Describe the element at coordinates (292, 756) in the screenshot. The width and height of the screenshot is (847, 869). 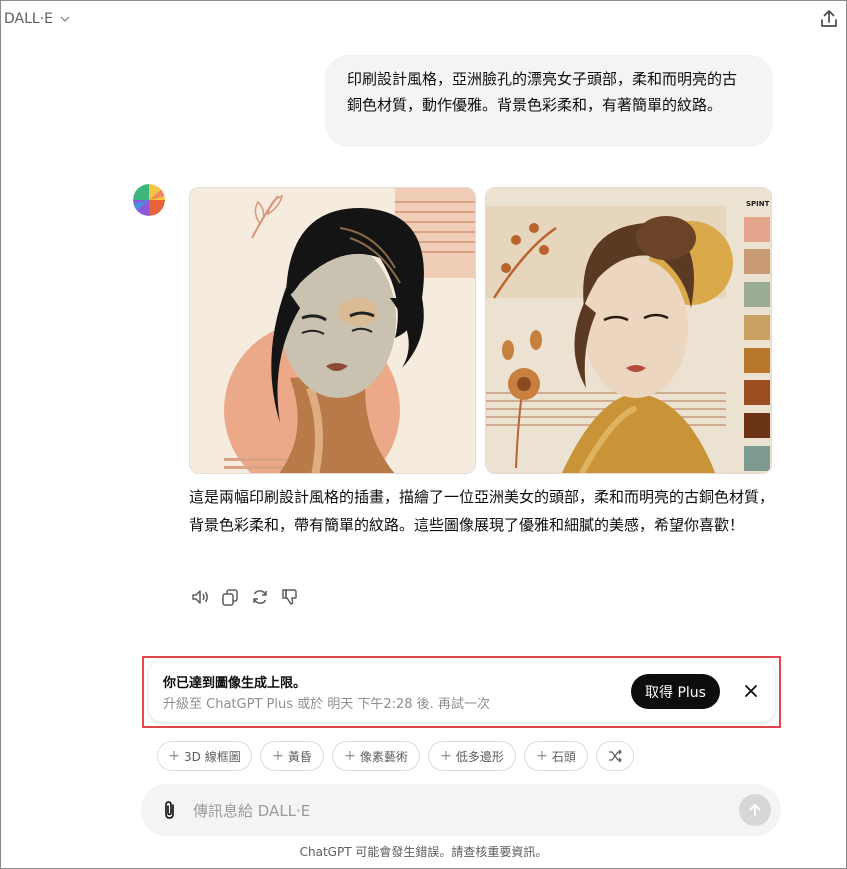
I see `suggestion-chip: + 黃昏` at that location.